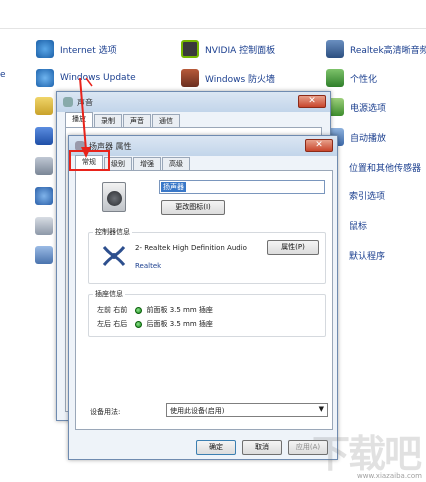 The height and width of the screenshot is (482, 426). What do you see at coordinates (89, 160) in the screenshot?
I see `general-tab-highlight` at bounding box center [89, 160].